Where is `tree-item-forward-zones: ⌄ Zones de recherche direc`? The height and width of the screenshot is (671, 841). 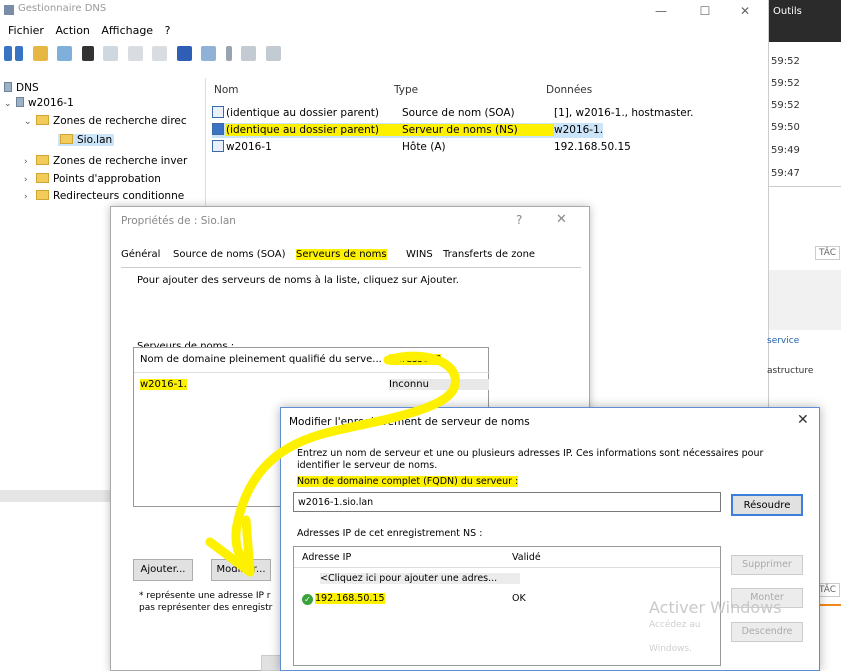 tree-item-forward-zones: ⌄ Zones de recherche direc is located at coordinates (105, 121).